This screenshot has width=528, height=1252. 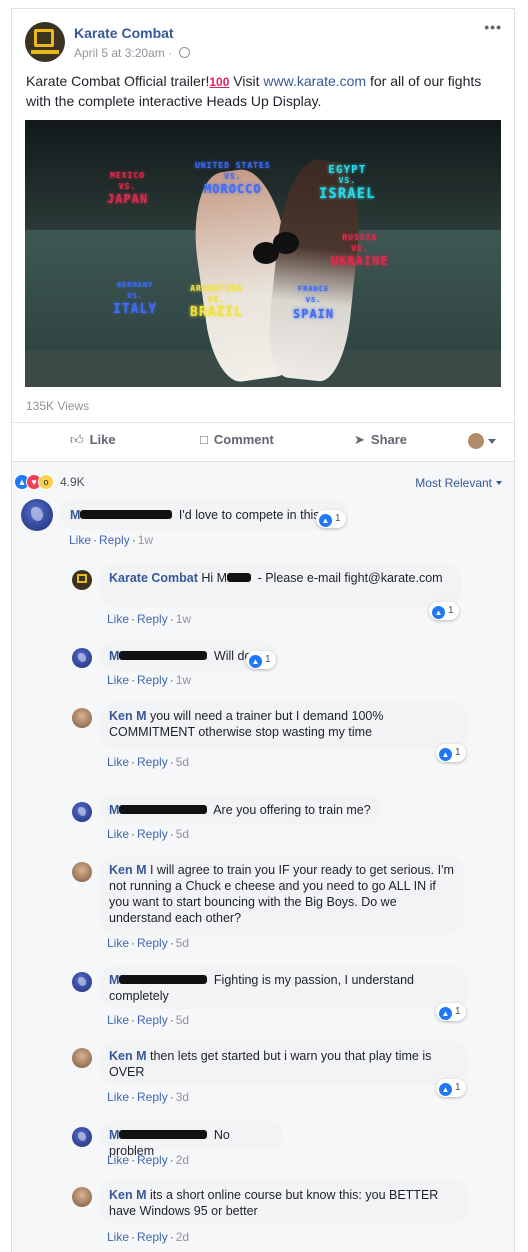 I want to click on wow-reaction-icon: o, so click(x=46, y=482).